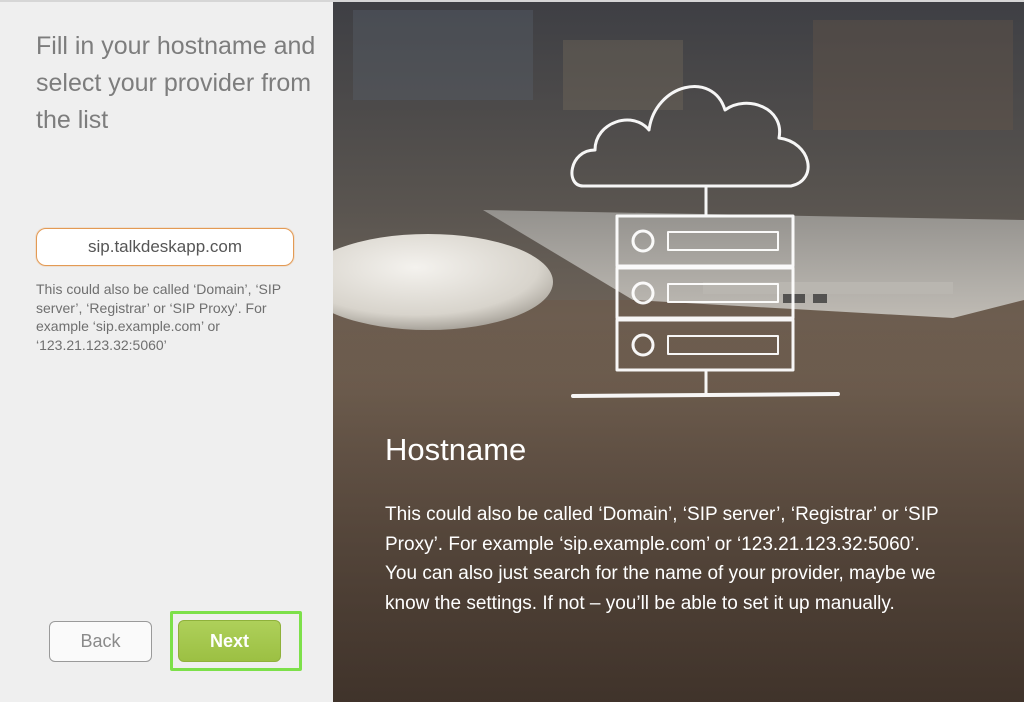 This screenshot has height=702, width=1024. What do you see at coordinates (512, 1) in the screenshot?
I see `window-top-border` at bounding box center [512, 1].